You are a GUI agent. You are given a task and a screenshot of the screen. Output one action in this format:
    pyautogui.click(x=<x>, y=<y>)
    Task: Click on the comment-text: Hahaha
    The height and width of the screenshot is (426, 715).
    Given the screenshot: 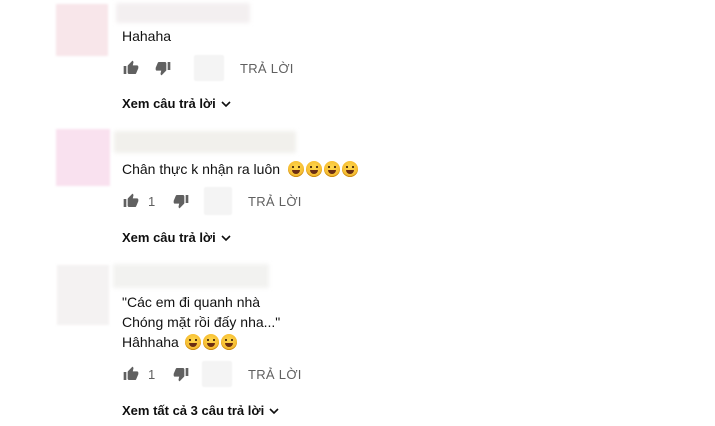 What is the action you would take?
    pyautogui.click(x=146, y=36)
    